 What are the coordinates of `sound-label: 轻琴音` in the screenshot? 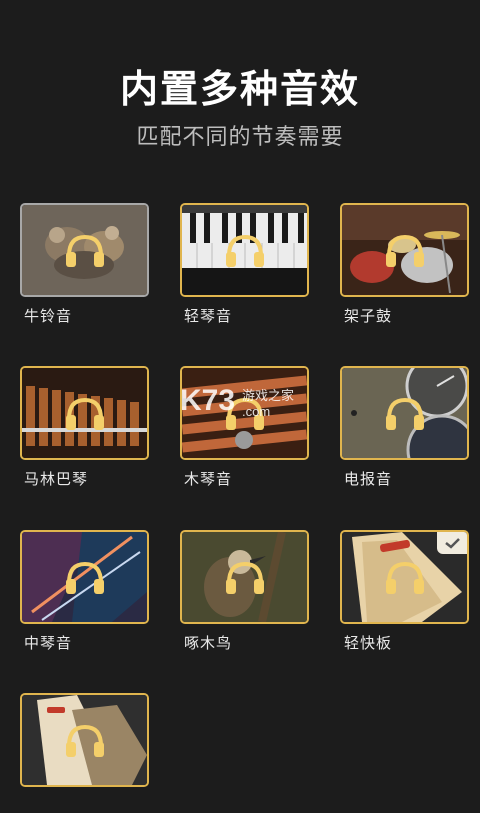 It's located at (208, 316).